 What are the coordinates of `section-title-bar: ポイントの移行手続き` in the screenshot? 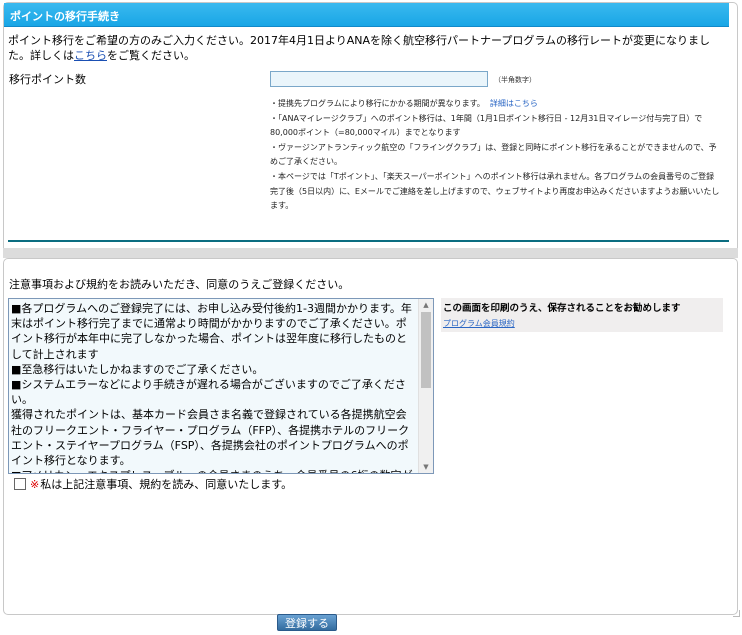 It's located at (366, 15).